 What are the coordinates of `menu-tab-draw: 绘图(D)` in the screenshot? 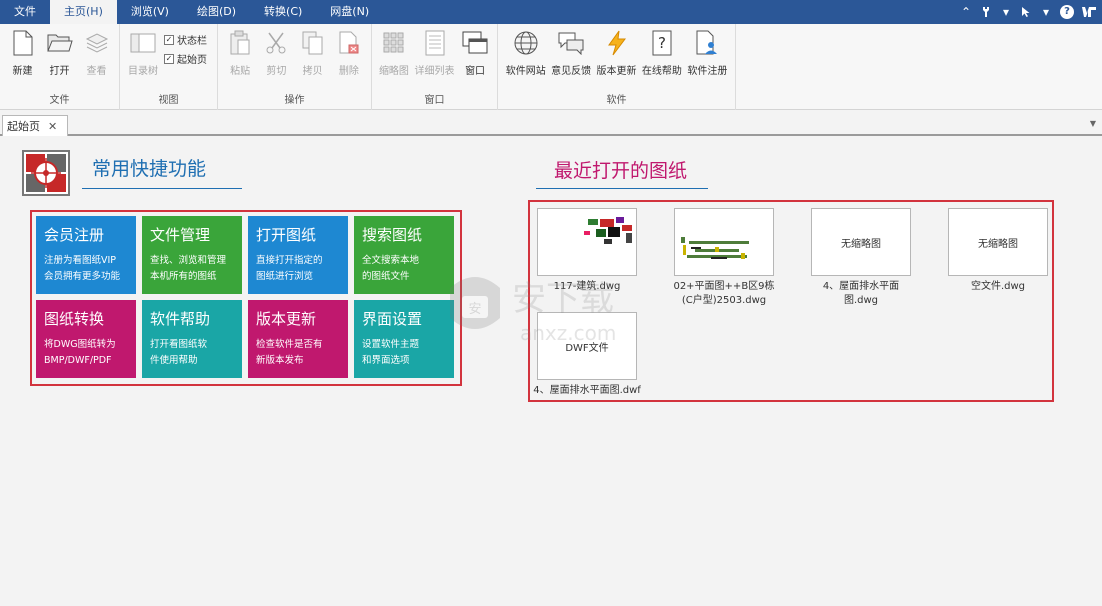 It's located at (216, 12).